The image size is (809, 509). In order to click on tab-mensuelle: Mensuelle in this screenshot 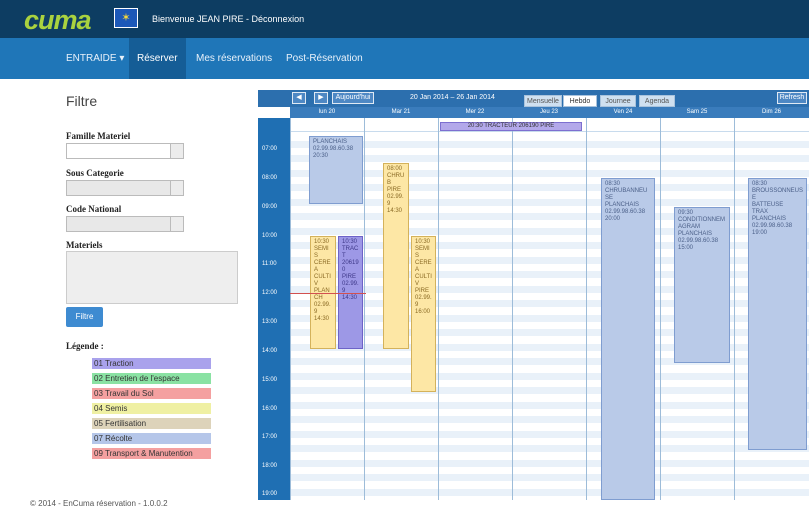, I will do `click(543, 101)`.